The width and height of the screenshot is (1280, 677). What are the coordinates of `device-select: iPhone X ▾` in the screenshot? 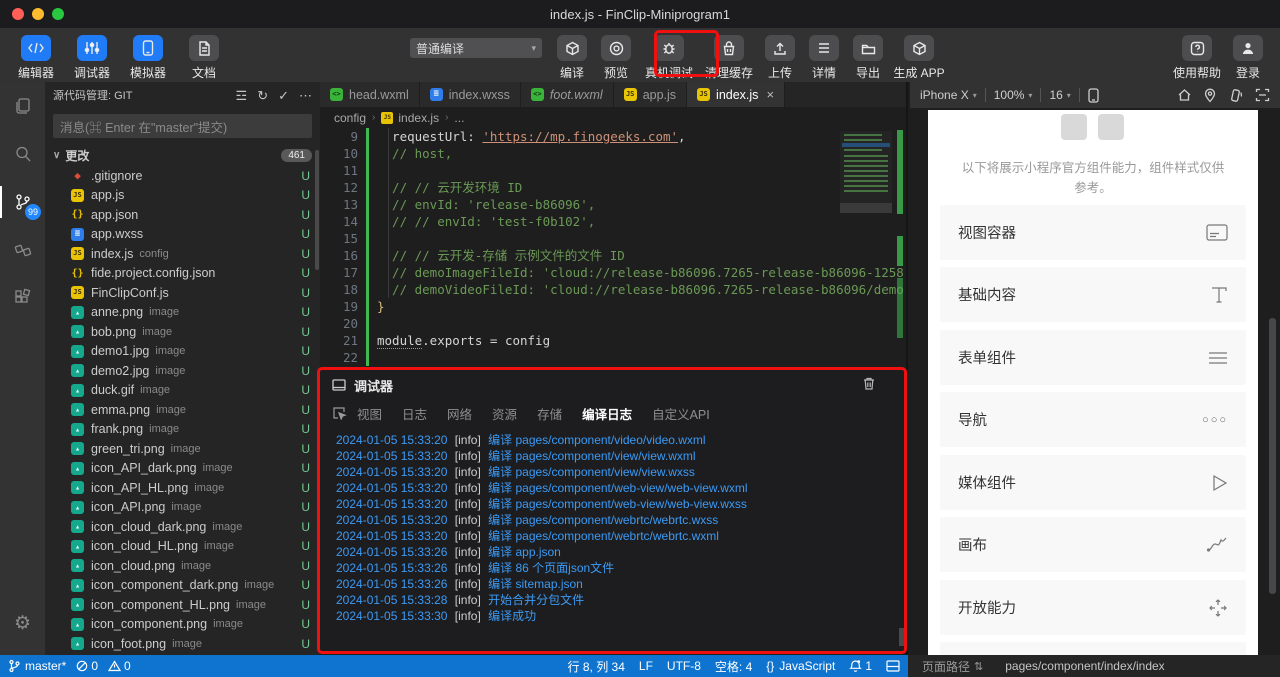 It's located at (948, 95).